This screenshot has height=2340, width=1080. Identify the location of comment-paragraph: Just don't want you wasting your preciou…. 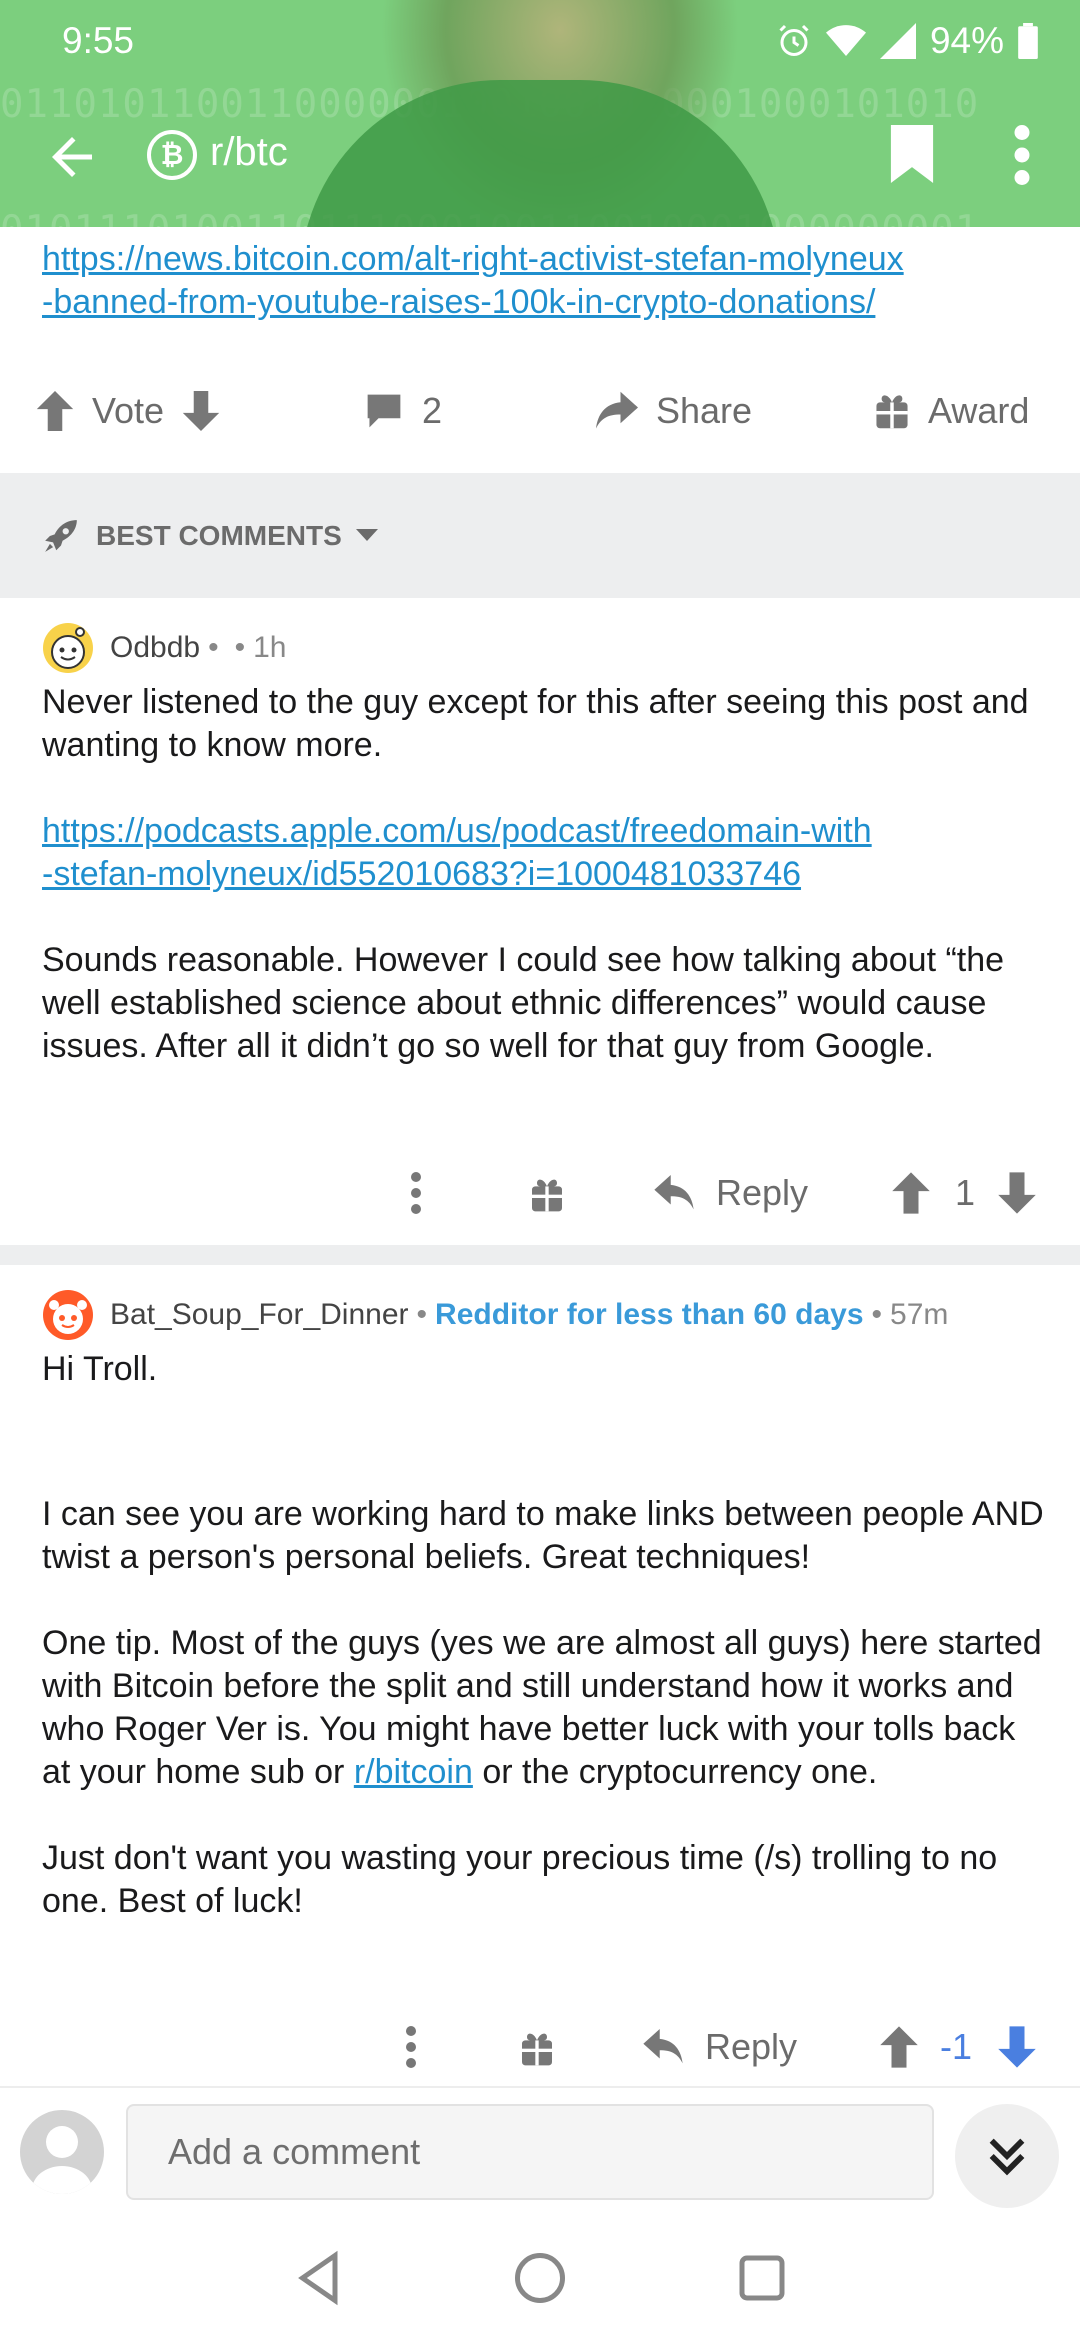
(520, 1879).